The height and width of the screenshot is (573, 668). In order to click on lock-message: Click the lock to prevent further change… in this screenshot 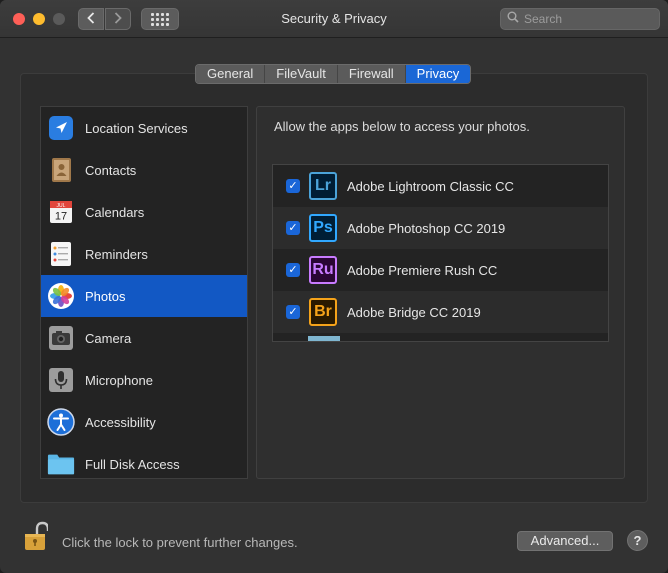, I will do `click(180, 542)`.